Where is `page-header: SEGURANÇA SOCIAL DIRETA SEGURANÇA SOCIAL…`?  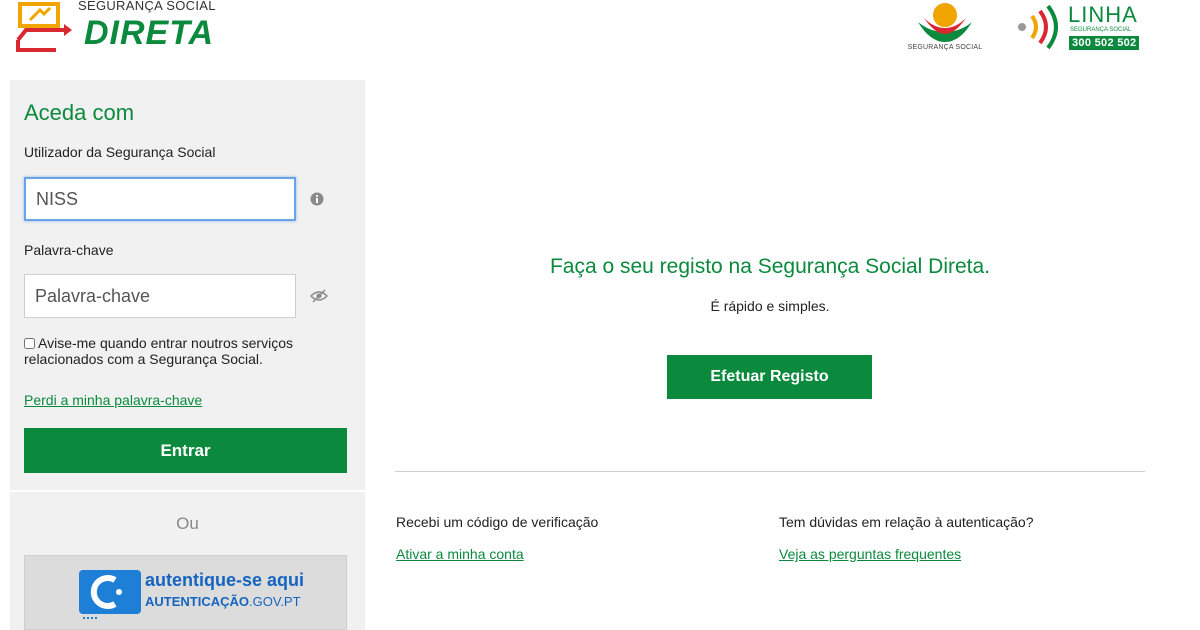
page-header: SEGURANÇA SOCIAL DIRETA SEGURANÇA SOCIAL… is located at coordinates (600, 40).